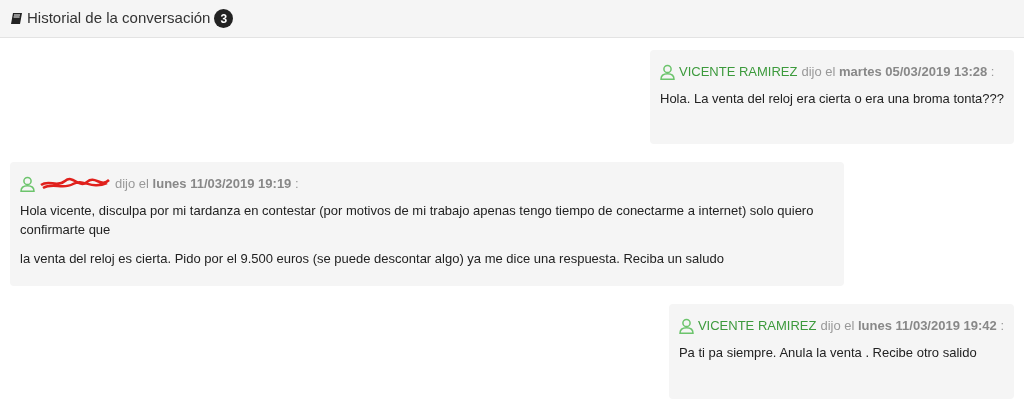 This screenshot has height=411, width=1024. I want to click on count-badge: 3, so click(224, 18).